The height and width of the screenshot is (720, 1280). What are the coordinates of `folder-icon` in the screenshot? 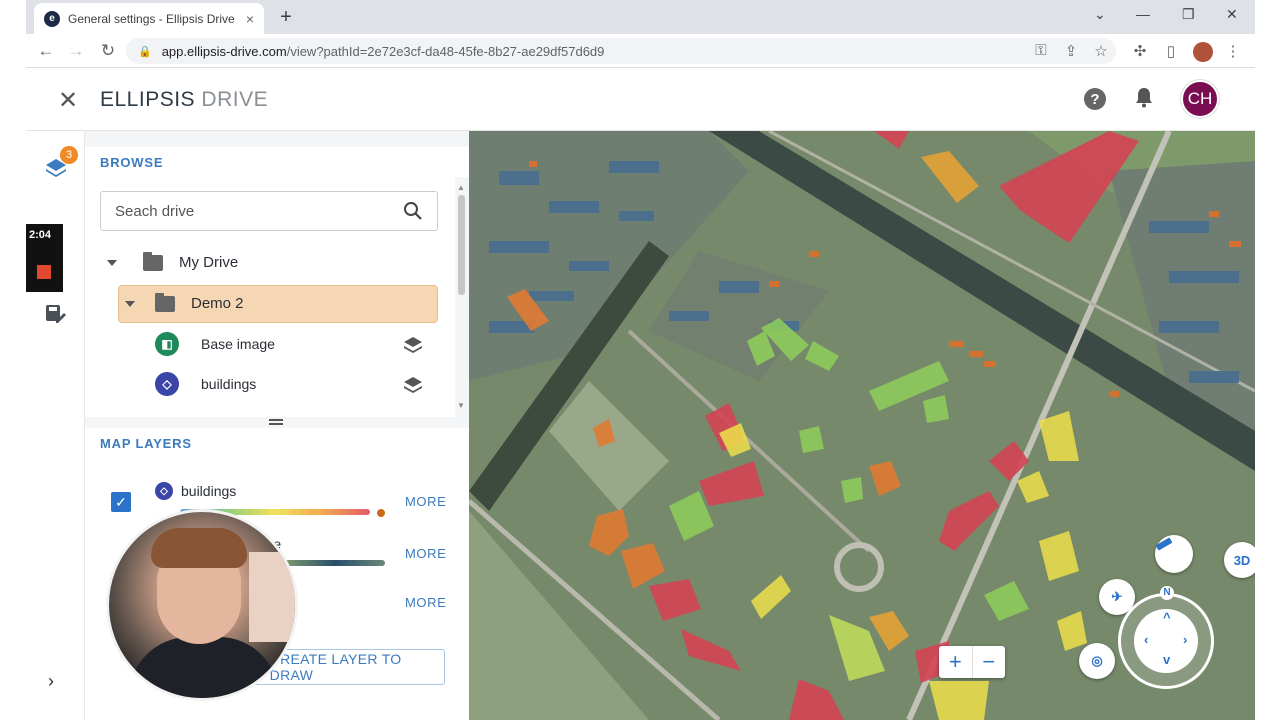 It's located at (165, 302).